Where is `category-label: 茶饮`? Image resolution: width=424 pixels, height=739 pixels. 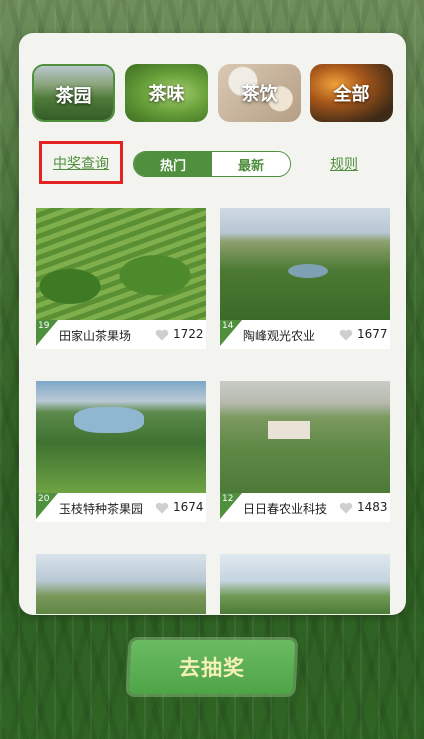
category-label: 茶饮 is located at coordinates (259, 94).